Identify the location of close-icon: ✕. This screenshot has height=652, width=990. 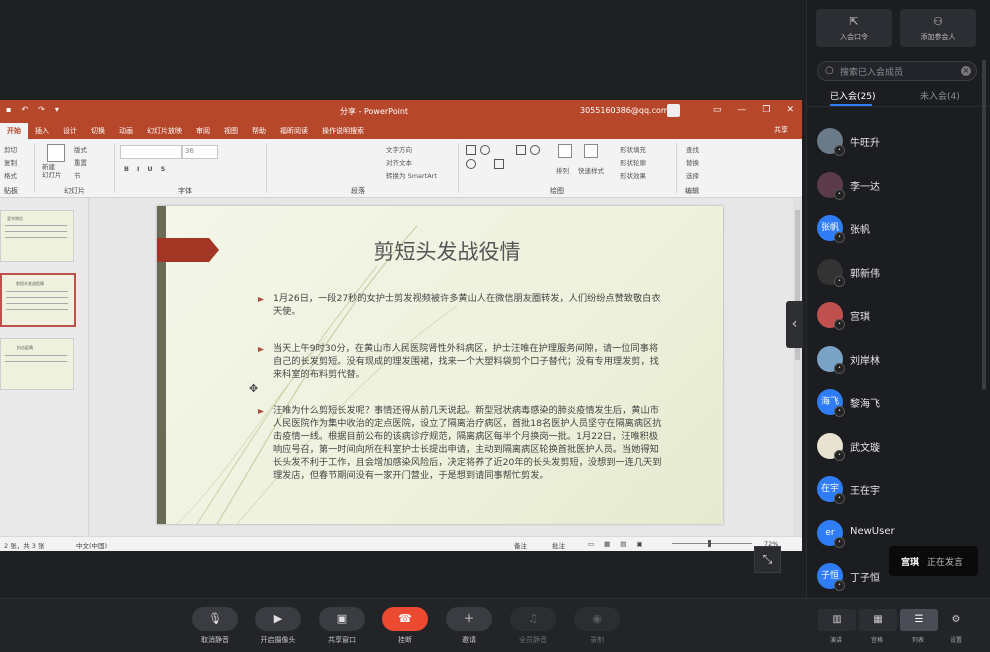
(790, 110).